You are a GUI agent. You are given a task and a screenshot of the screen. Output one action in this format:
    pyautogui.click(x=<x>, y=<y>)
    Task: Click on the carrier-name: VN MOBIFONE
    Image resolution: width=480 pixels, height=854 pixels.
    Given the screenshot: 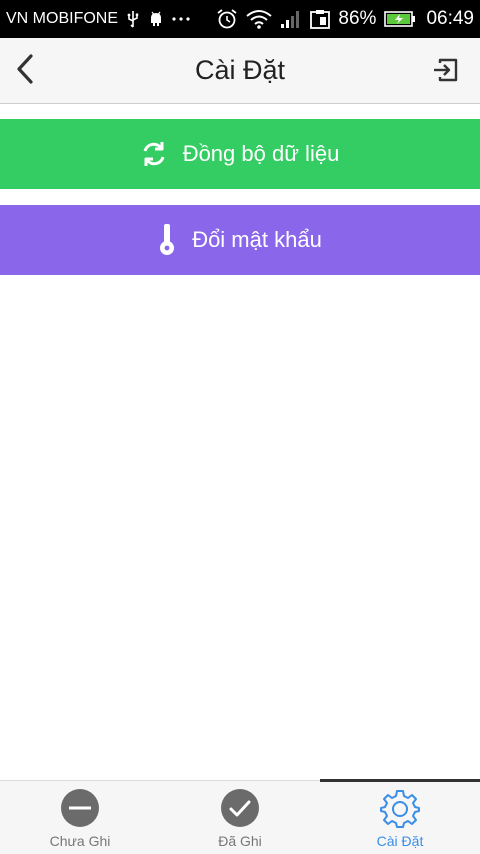 What is the action you would take?
    pyautogui.click(x=62, y=18)
    